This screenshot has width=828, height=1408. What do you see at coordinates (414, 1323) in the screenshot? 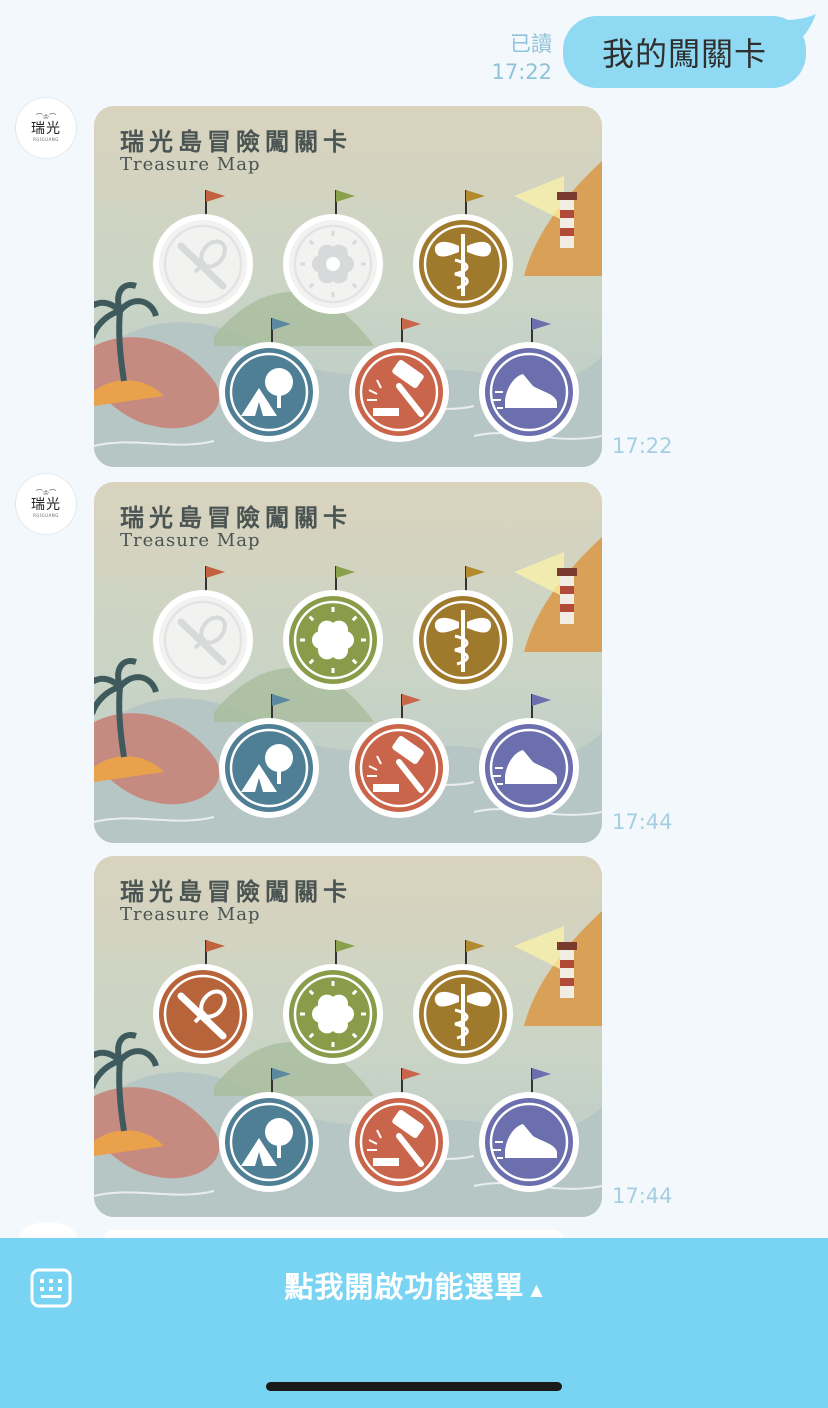
I see `rich-menu-bar: 點我開啟功能選單 ▲` at bounding box center [414, 1323].